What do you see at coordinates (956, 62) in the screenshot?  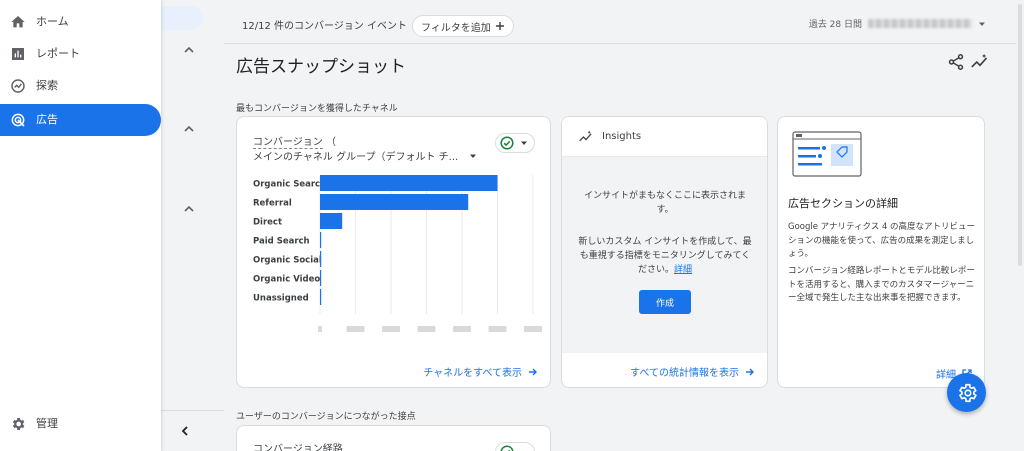 I see `share-icon` at bounding box center [956, 62].